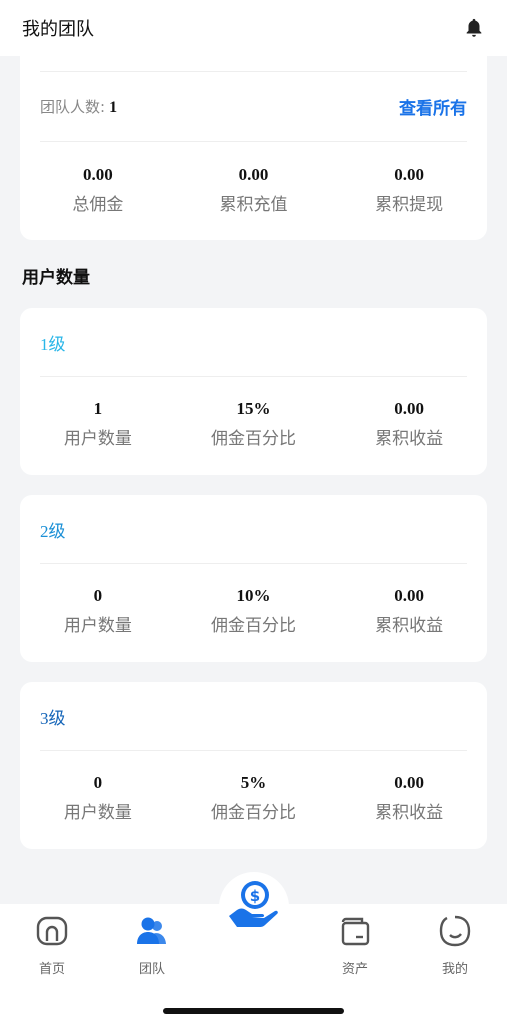  I want to click on team-count-value: 1, so click(113, 107).